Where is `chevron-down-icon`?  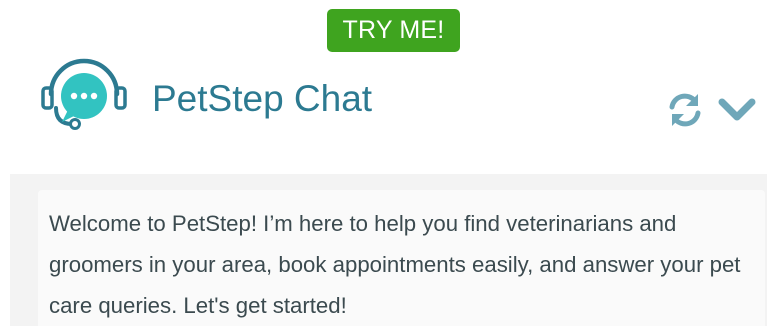
chevron-down-icon is located at coordinates (737, 109).